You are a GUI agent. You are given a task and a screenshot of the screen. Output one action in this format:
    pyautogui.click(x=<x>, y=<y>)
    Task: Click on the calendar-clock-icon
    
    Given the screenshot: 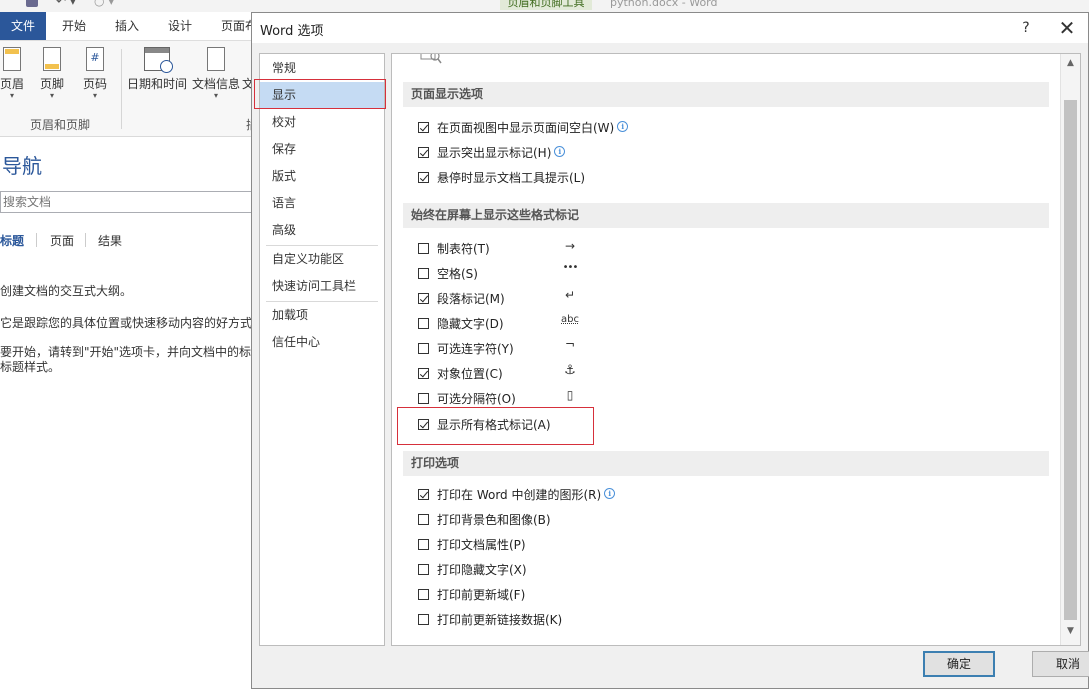 What is the action you would take?
    pyautogui.click(x=158, y=60)
    